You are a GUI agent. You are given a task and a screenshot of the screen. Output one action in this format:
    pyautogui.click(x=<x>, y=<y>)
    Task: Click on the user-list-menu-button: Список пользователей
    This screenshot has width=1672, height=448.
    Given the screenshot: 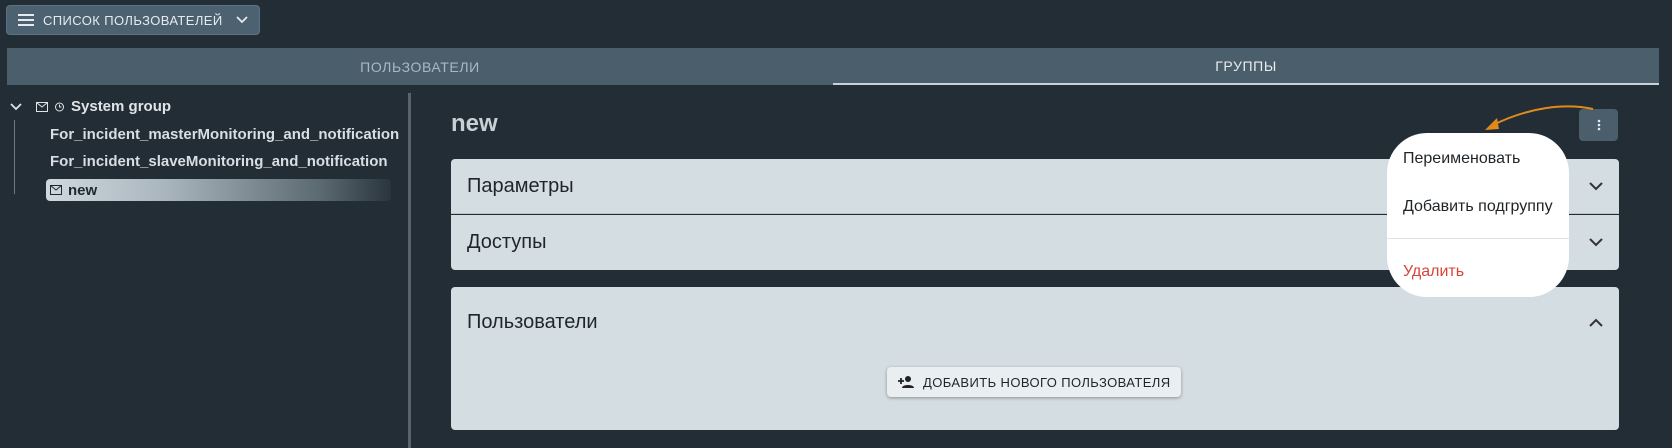 What is the action you would take?
    pyautogui.click(x=133, y=20)
    